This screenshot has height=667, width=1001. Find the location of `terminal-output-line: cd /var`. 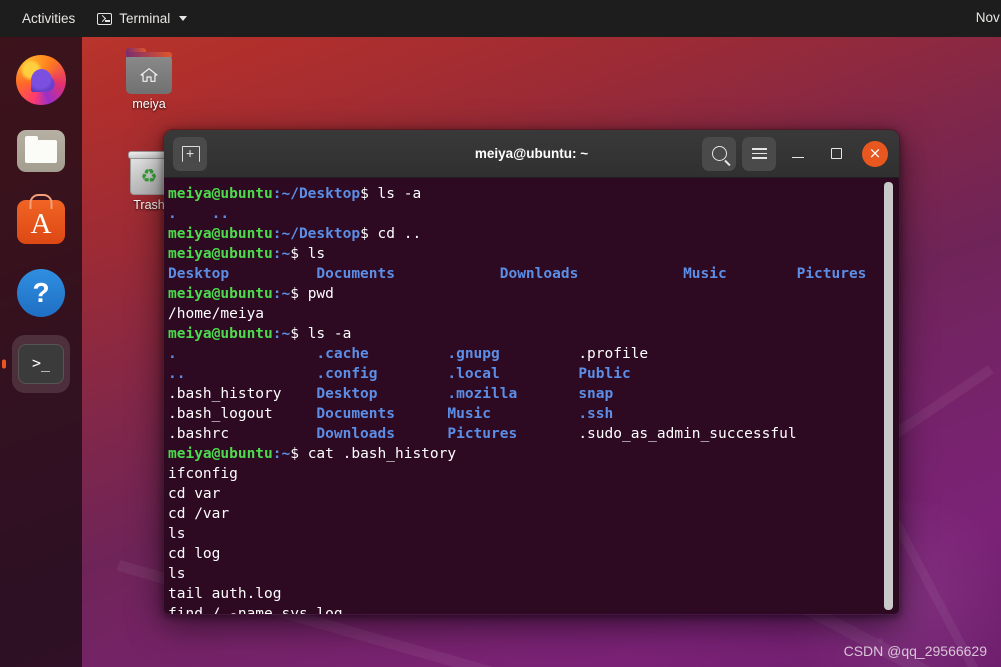

terminal-output-line: cd /var is located at coordinates (533, 514).